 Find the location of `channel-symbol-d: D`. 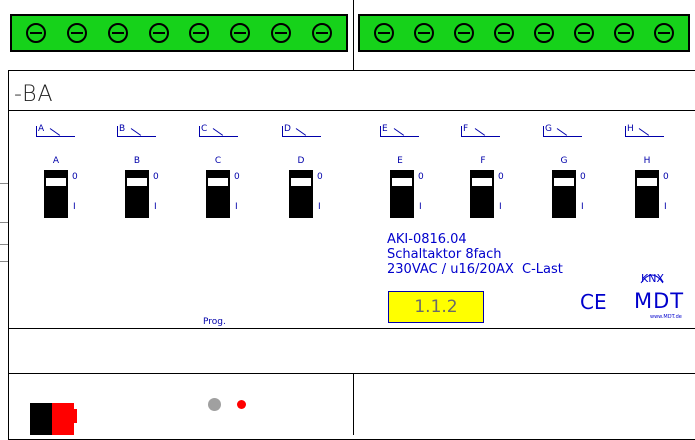

channel-symbol-d: D is located at coordinates (302, 131).